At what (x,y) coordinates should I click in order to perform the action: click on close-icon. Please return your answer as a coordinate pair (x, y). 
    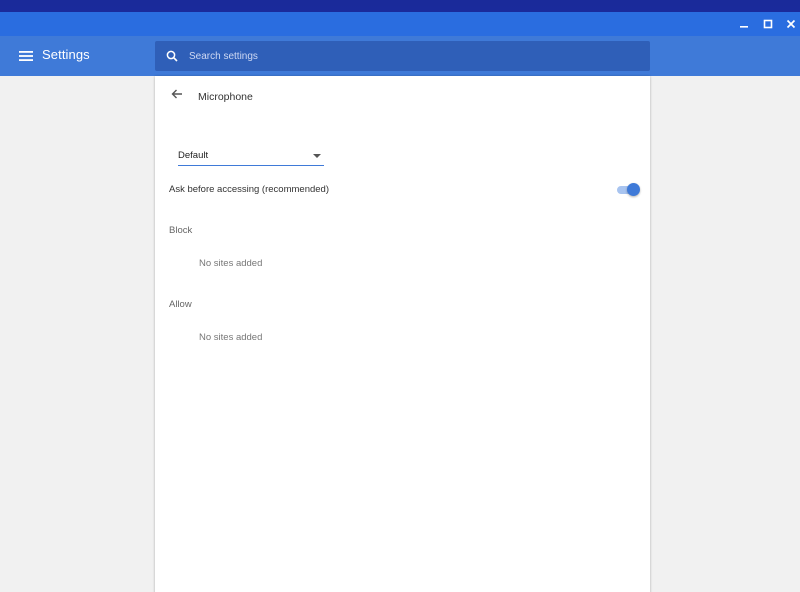
    Looking at the image, I should click on (789, 24).